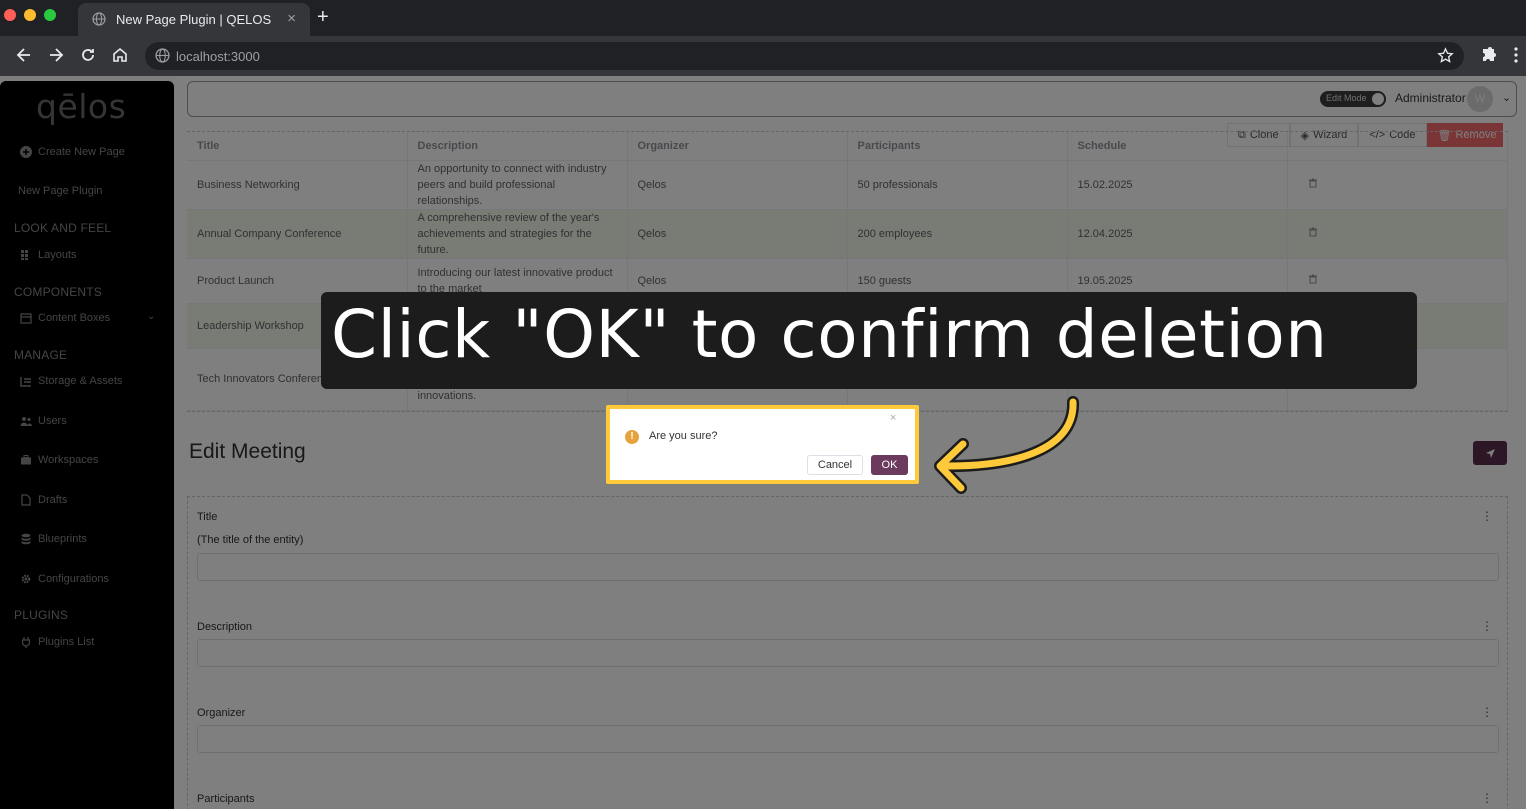 Image resolution: width=1526 pixels, height=809 pixels. I want to click on browser-tab-bar: New Page Plugin | QELOS × +, so click(763, 18).